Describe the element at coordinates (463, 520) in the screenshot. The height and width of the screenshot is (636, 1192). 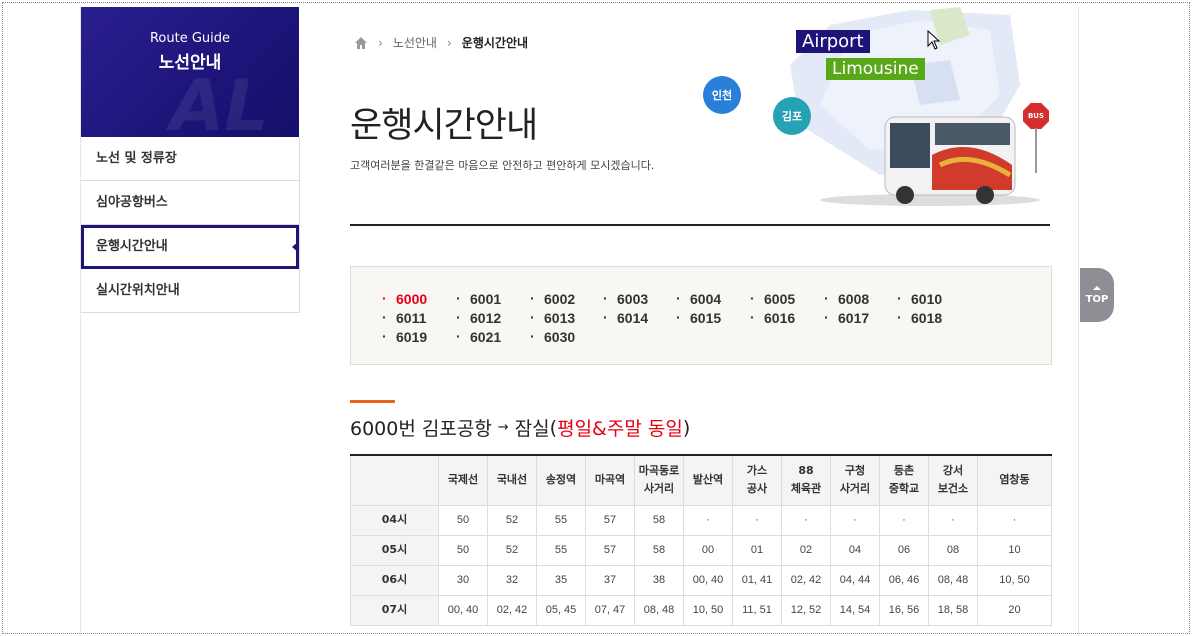
I see `time-cell: 50` at that location.